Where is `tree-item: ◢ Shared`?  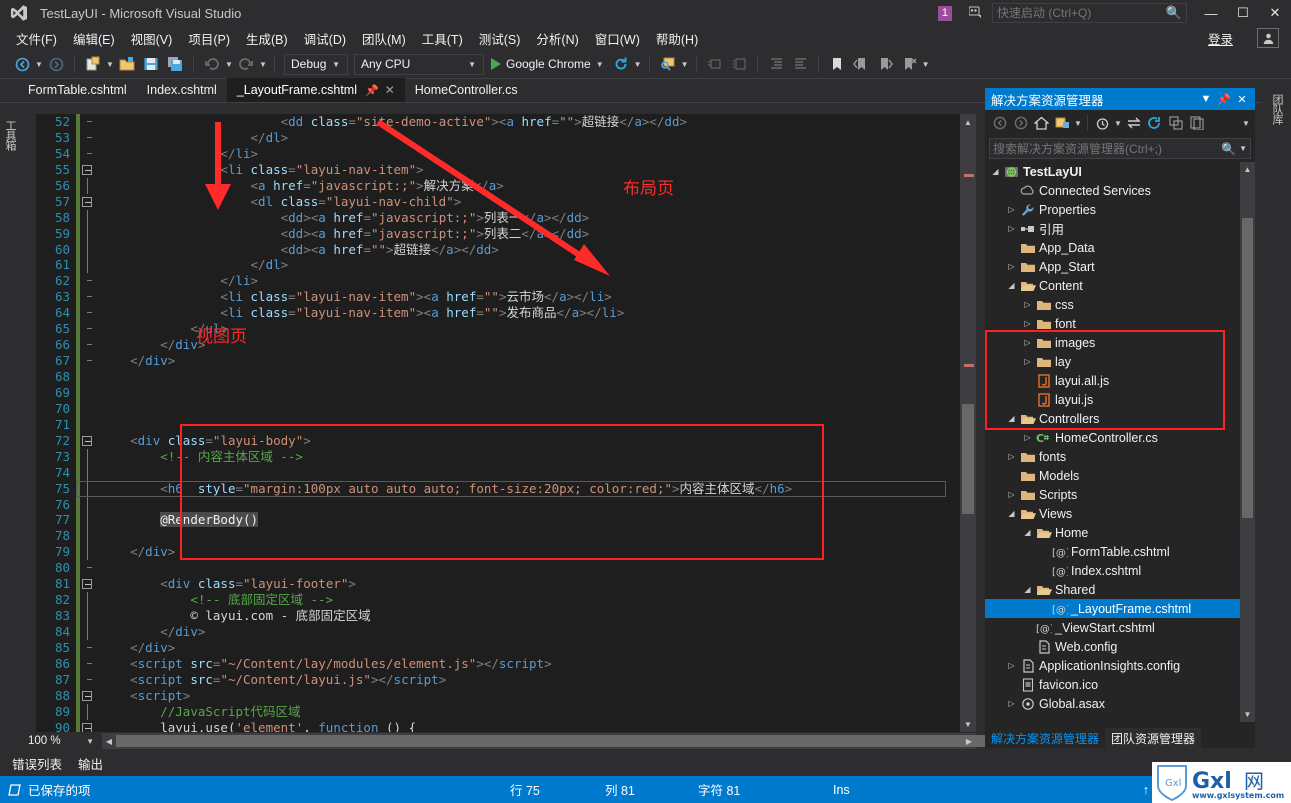
tree-item: ◢ Shared is located at coordinates (1120, 589).